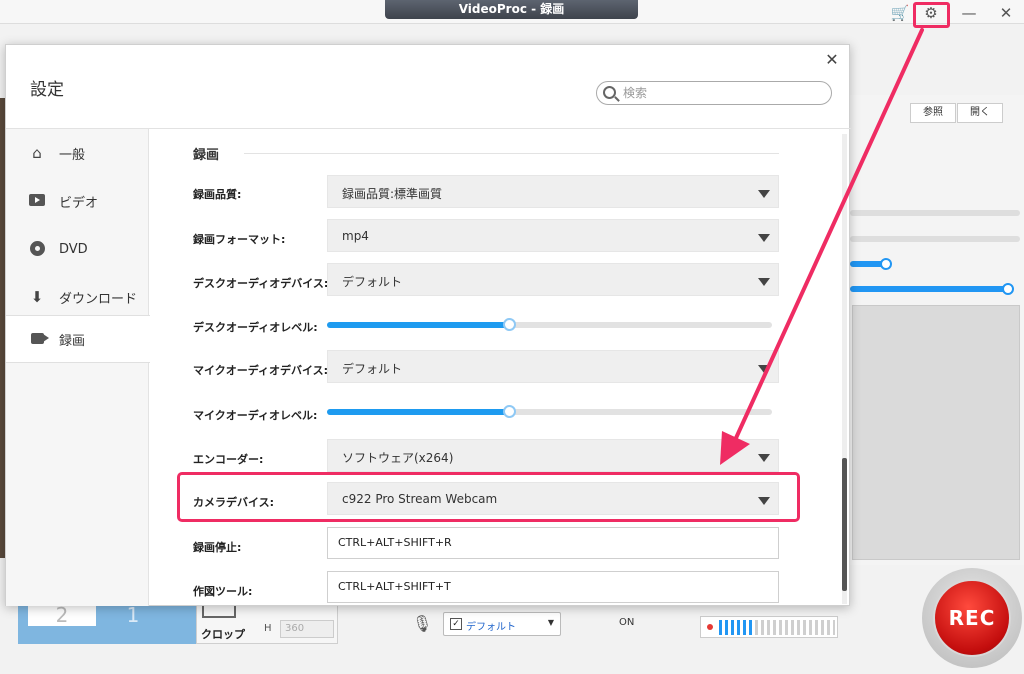 This screenshot has height=674, width=1024. I want to click on encoder-label: エンコーダー:, so click(228, 459).